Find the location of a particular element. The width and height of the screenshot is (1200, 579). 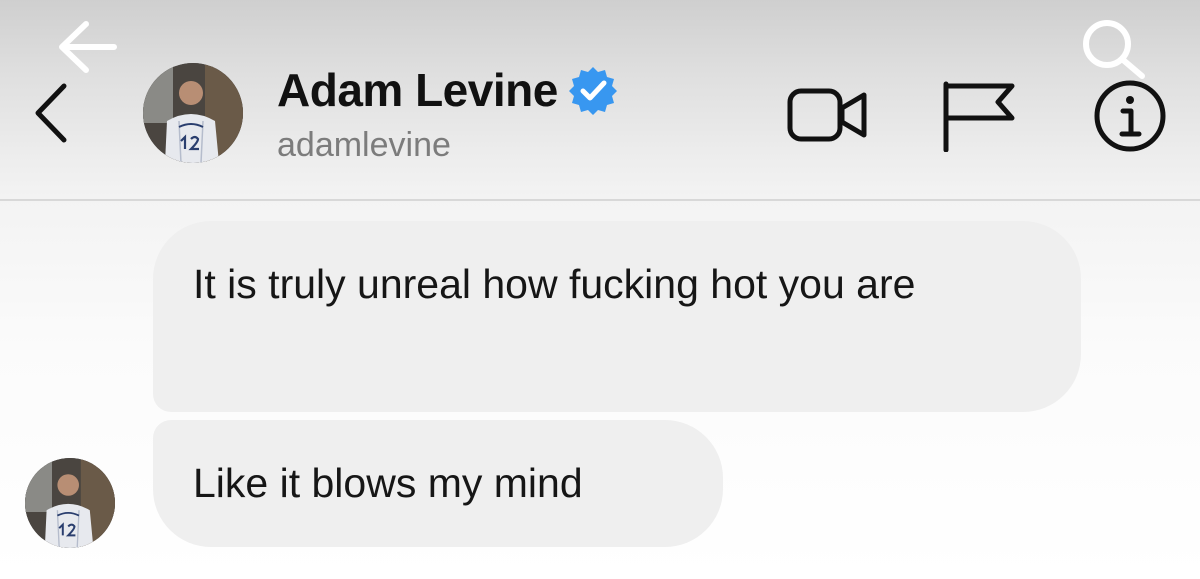

info-icon is located at coordinates (1130, 116).